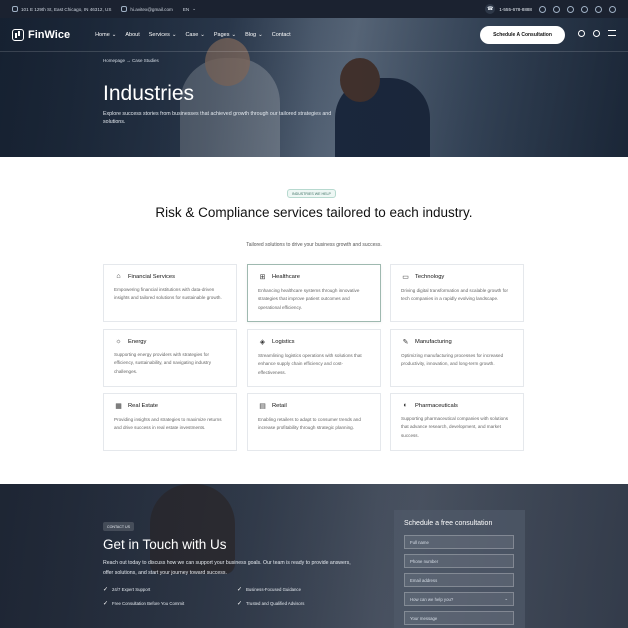 The image size is (628, 628). What do you see at coordinates (189, 9) in the screenshot?
I see `language-select: EN ⌄` at bounding box center [189, 9].